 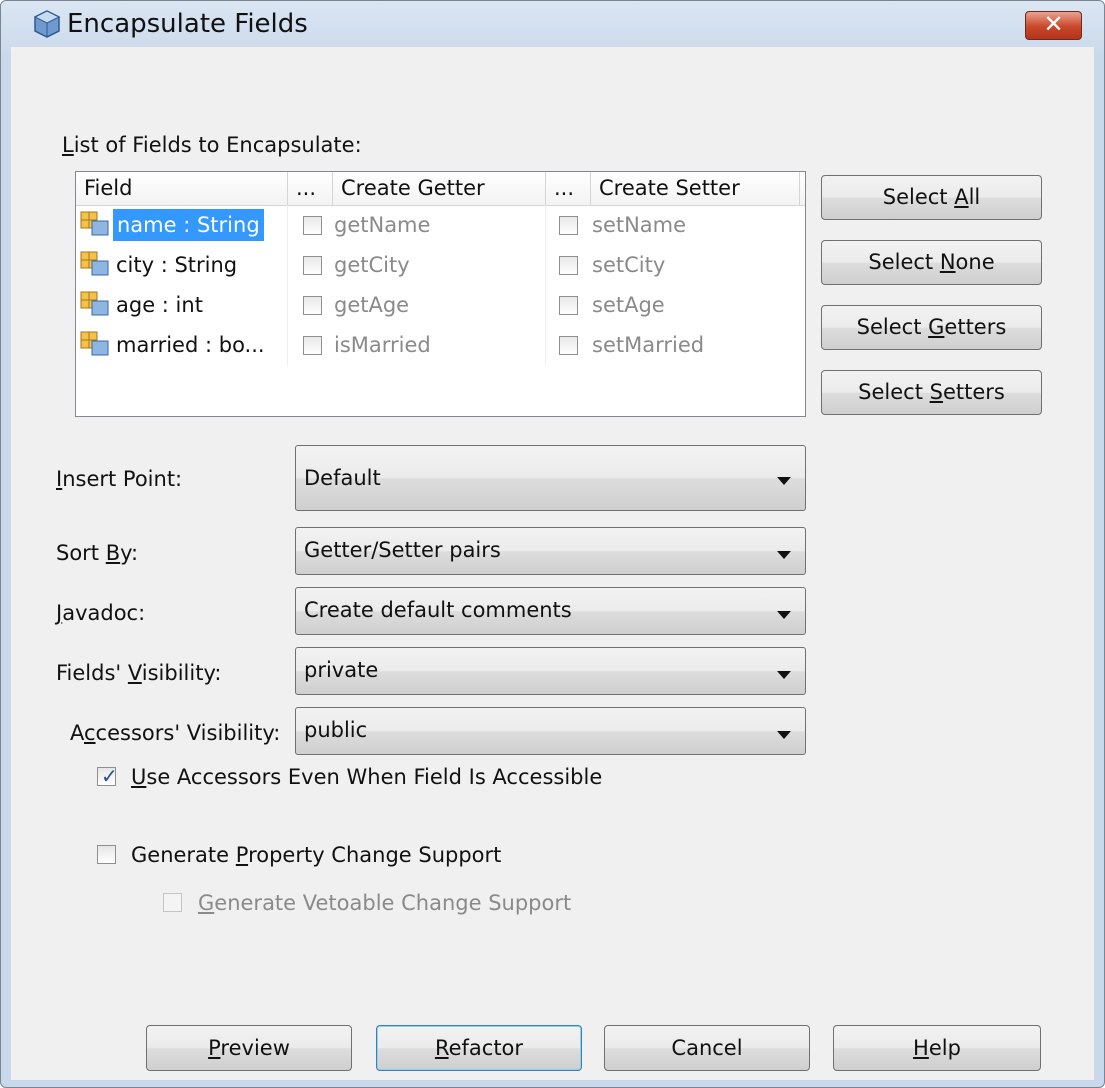 I want to click on getter-cell: getAge, so click(x=417, y=305).